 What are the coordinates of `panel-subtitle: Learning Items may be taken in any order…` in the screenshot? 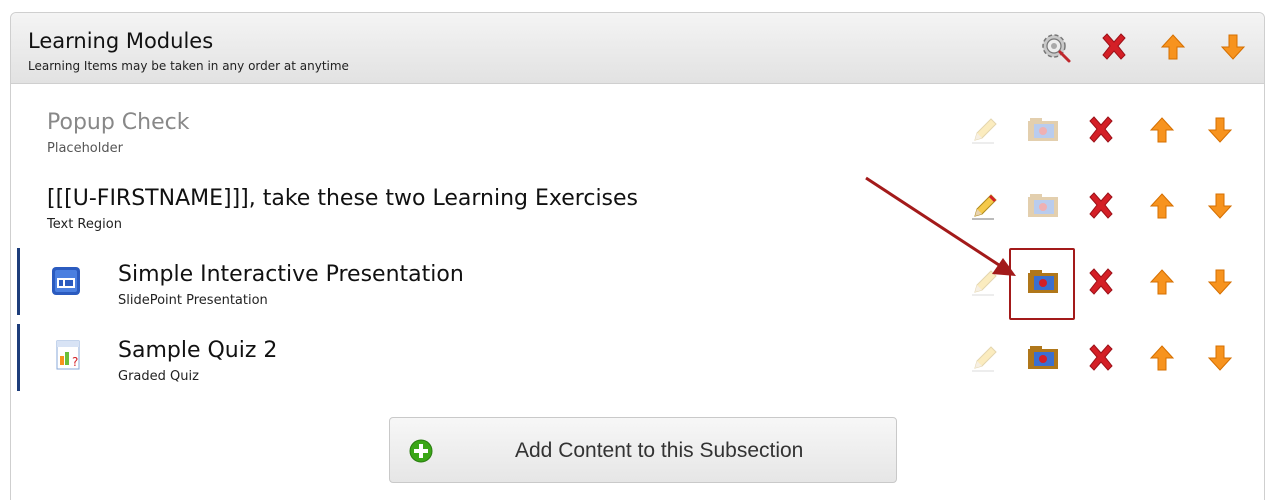 It's located at (188, 66).